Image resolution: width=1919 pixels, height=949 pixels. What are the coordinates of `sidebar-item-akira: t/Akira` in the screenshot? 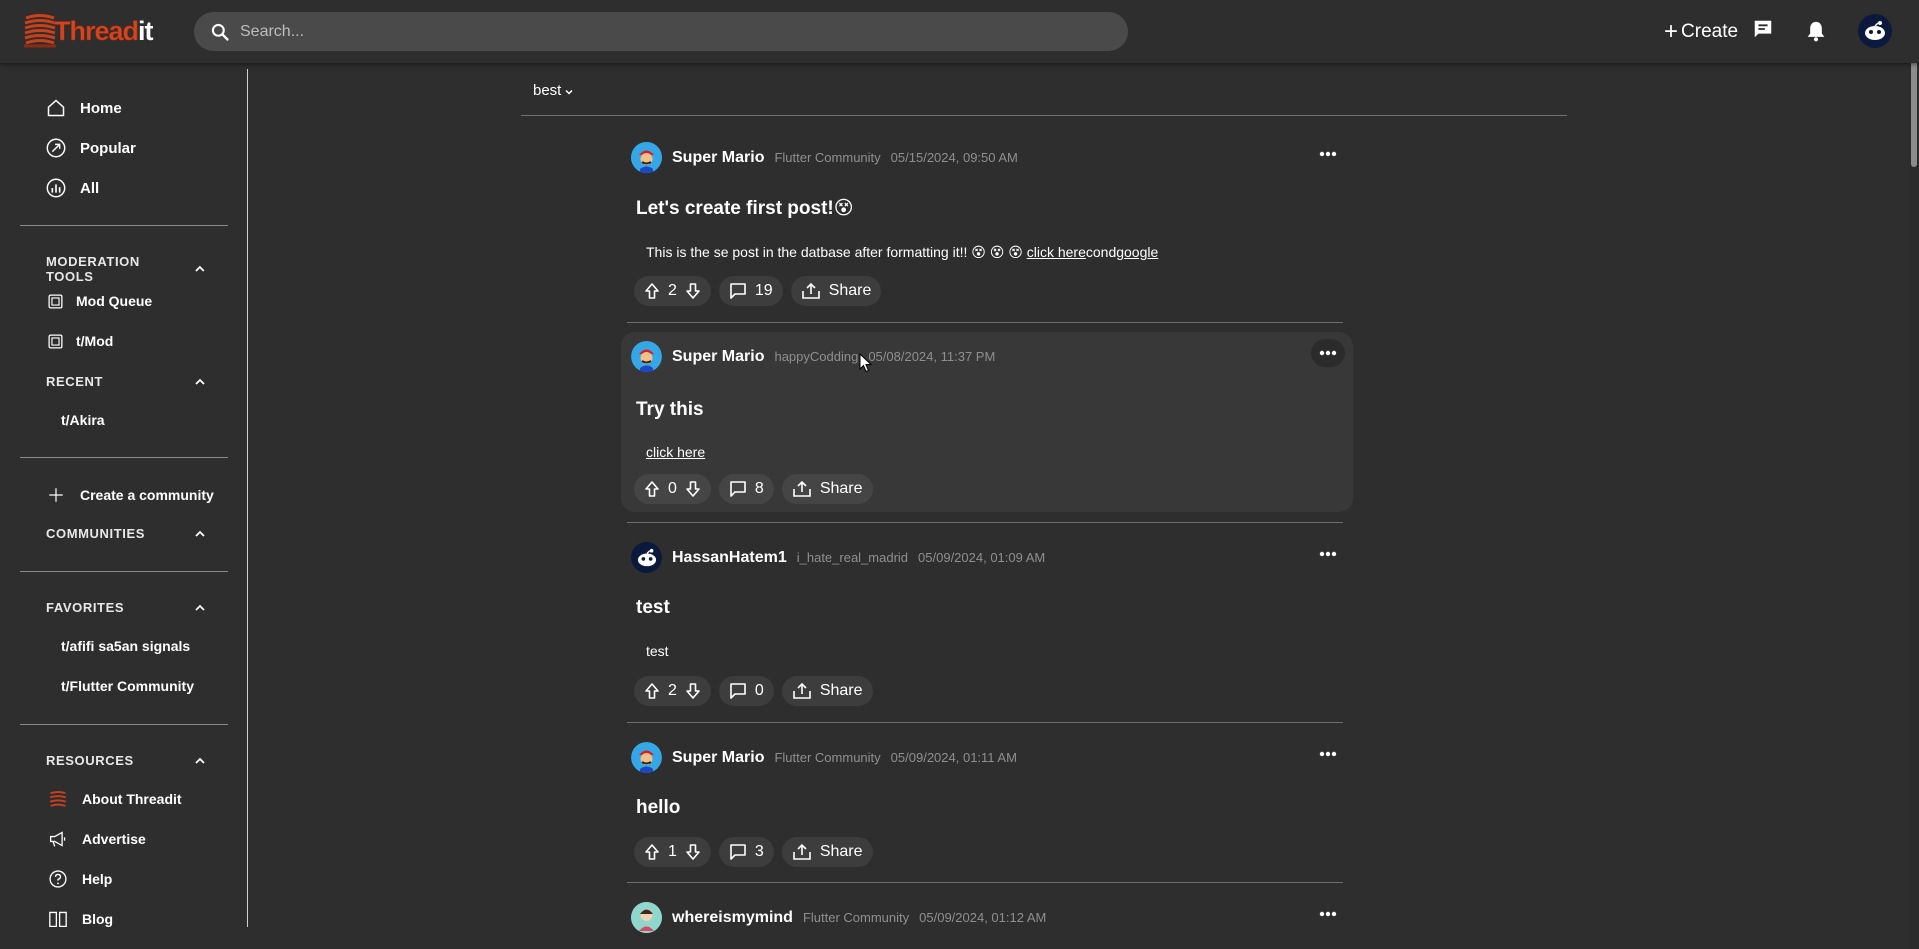 It's located at (83, 420).